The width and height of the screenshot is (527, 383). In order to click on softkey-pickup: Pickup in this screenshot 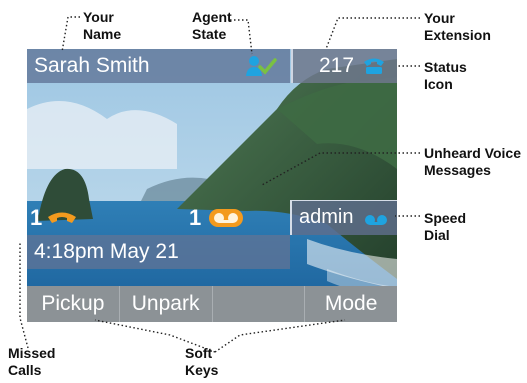, I will do `click(73, 304)`.